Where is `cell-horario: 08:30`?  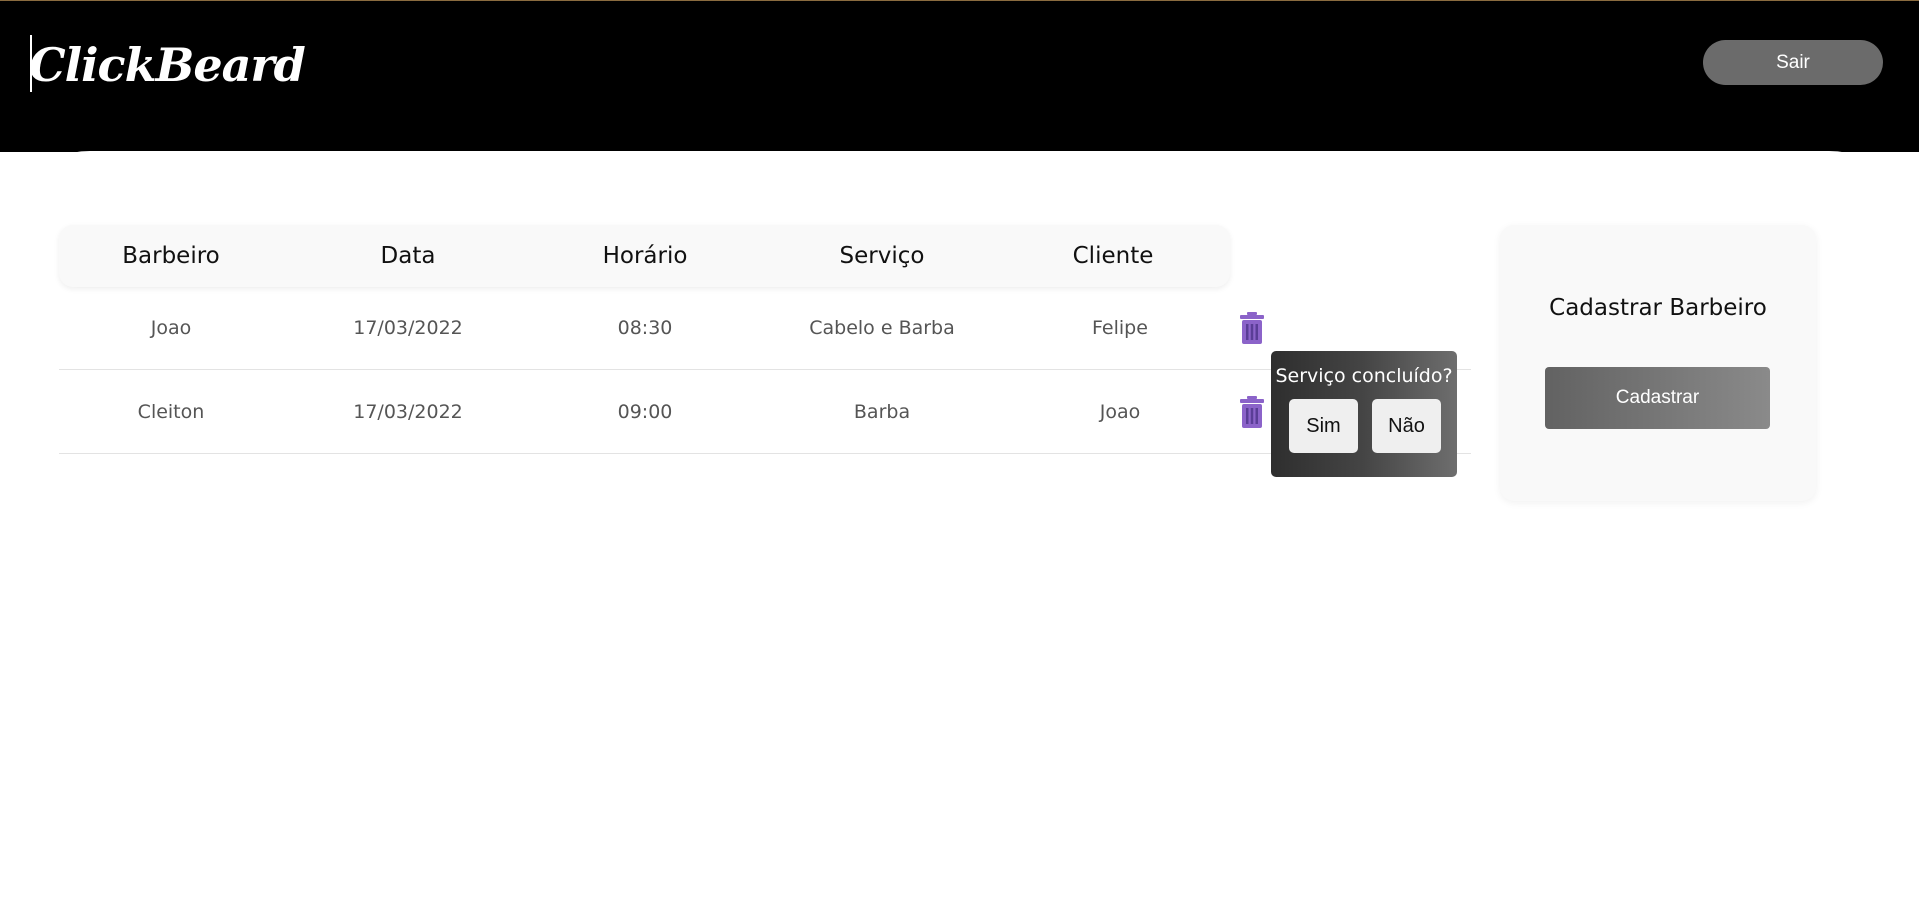 cell-horario: 08:30 is located at coordinates (645, 328).